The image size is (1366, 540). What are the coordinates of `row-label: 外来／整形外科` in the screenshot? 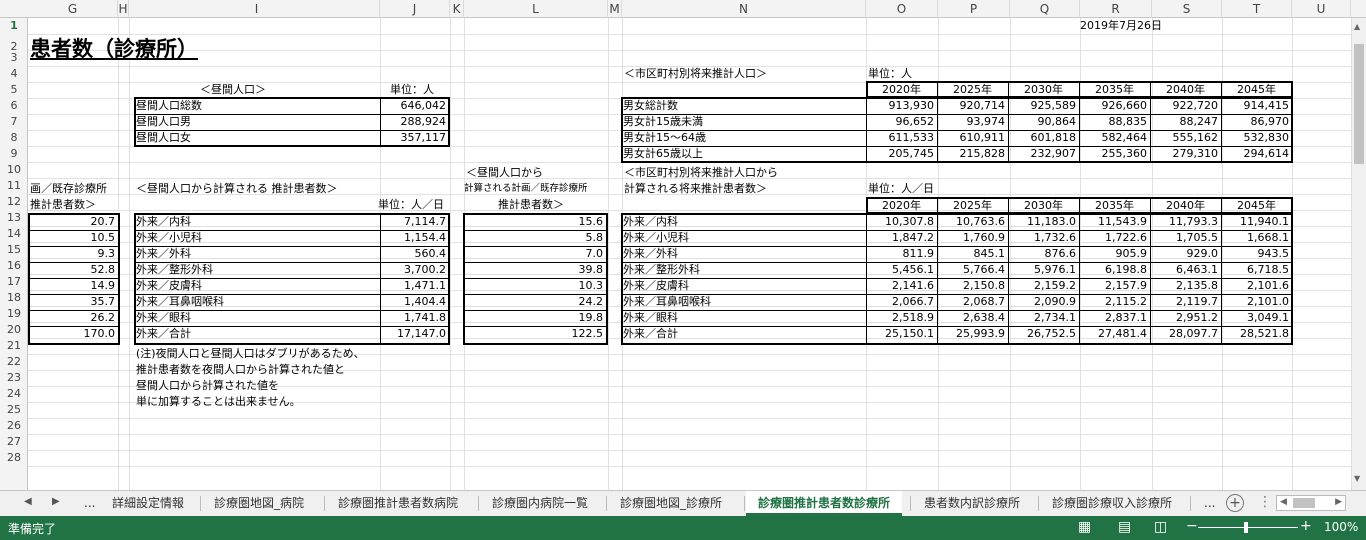 It's located at (743, 270).